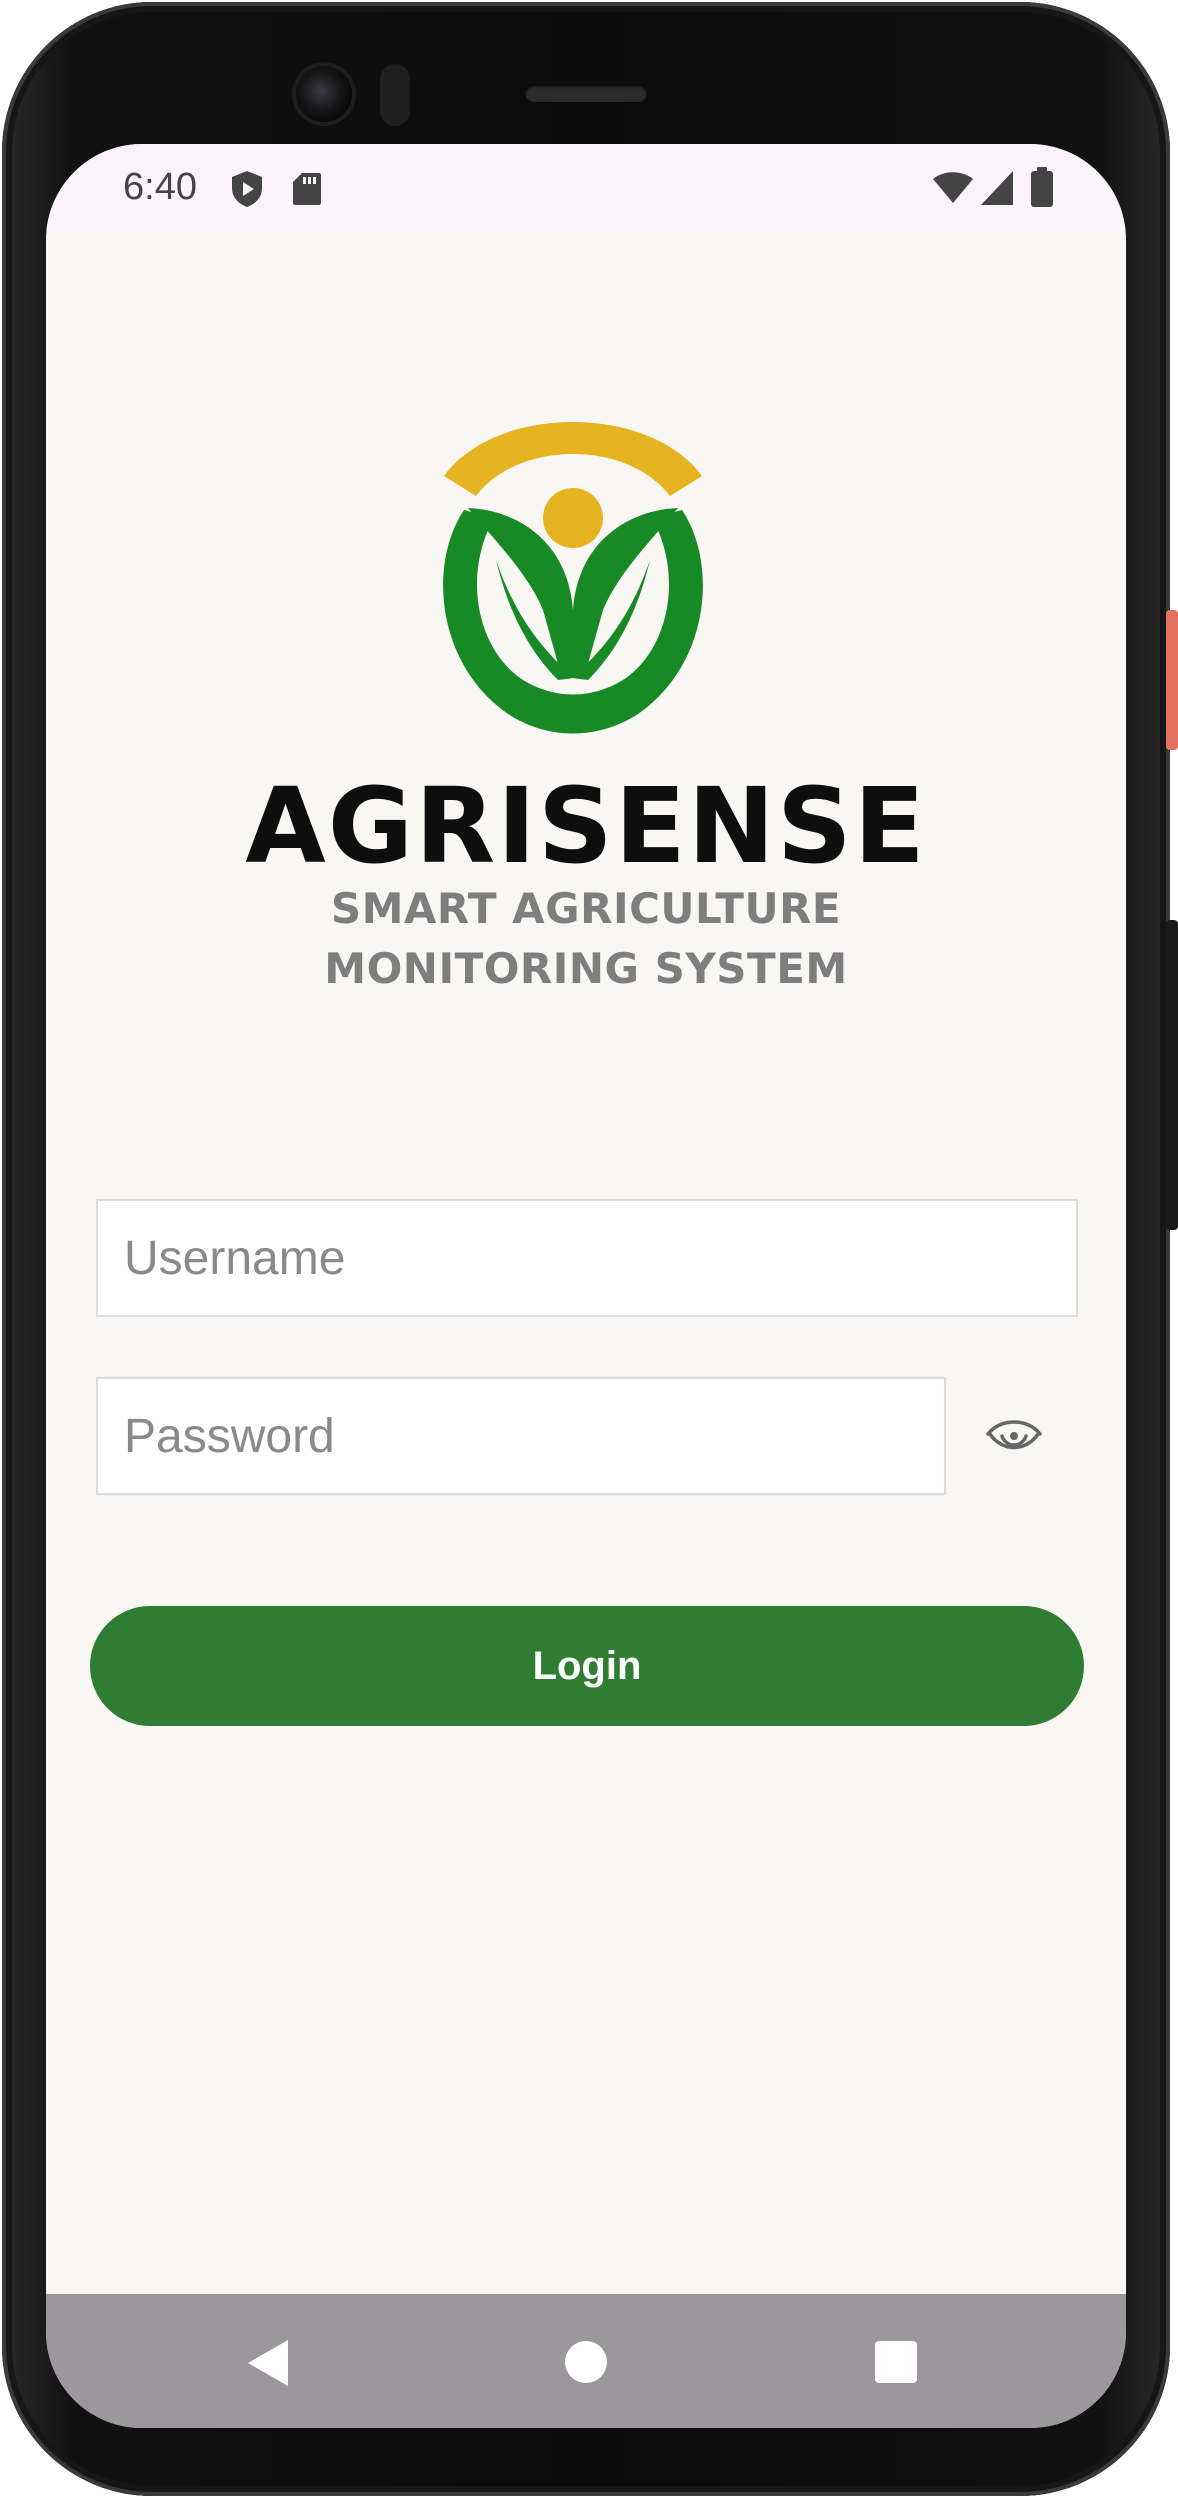 This screenshot has width=1178, height=2498. I want to click on login-button: Login, so click(587, 1666).